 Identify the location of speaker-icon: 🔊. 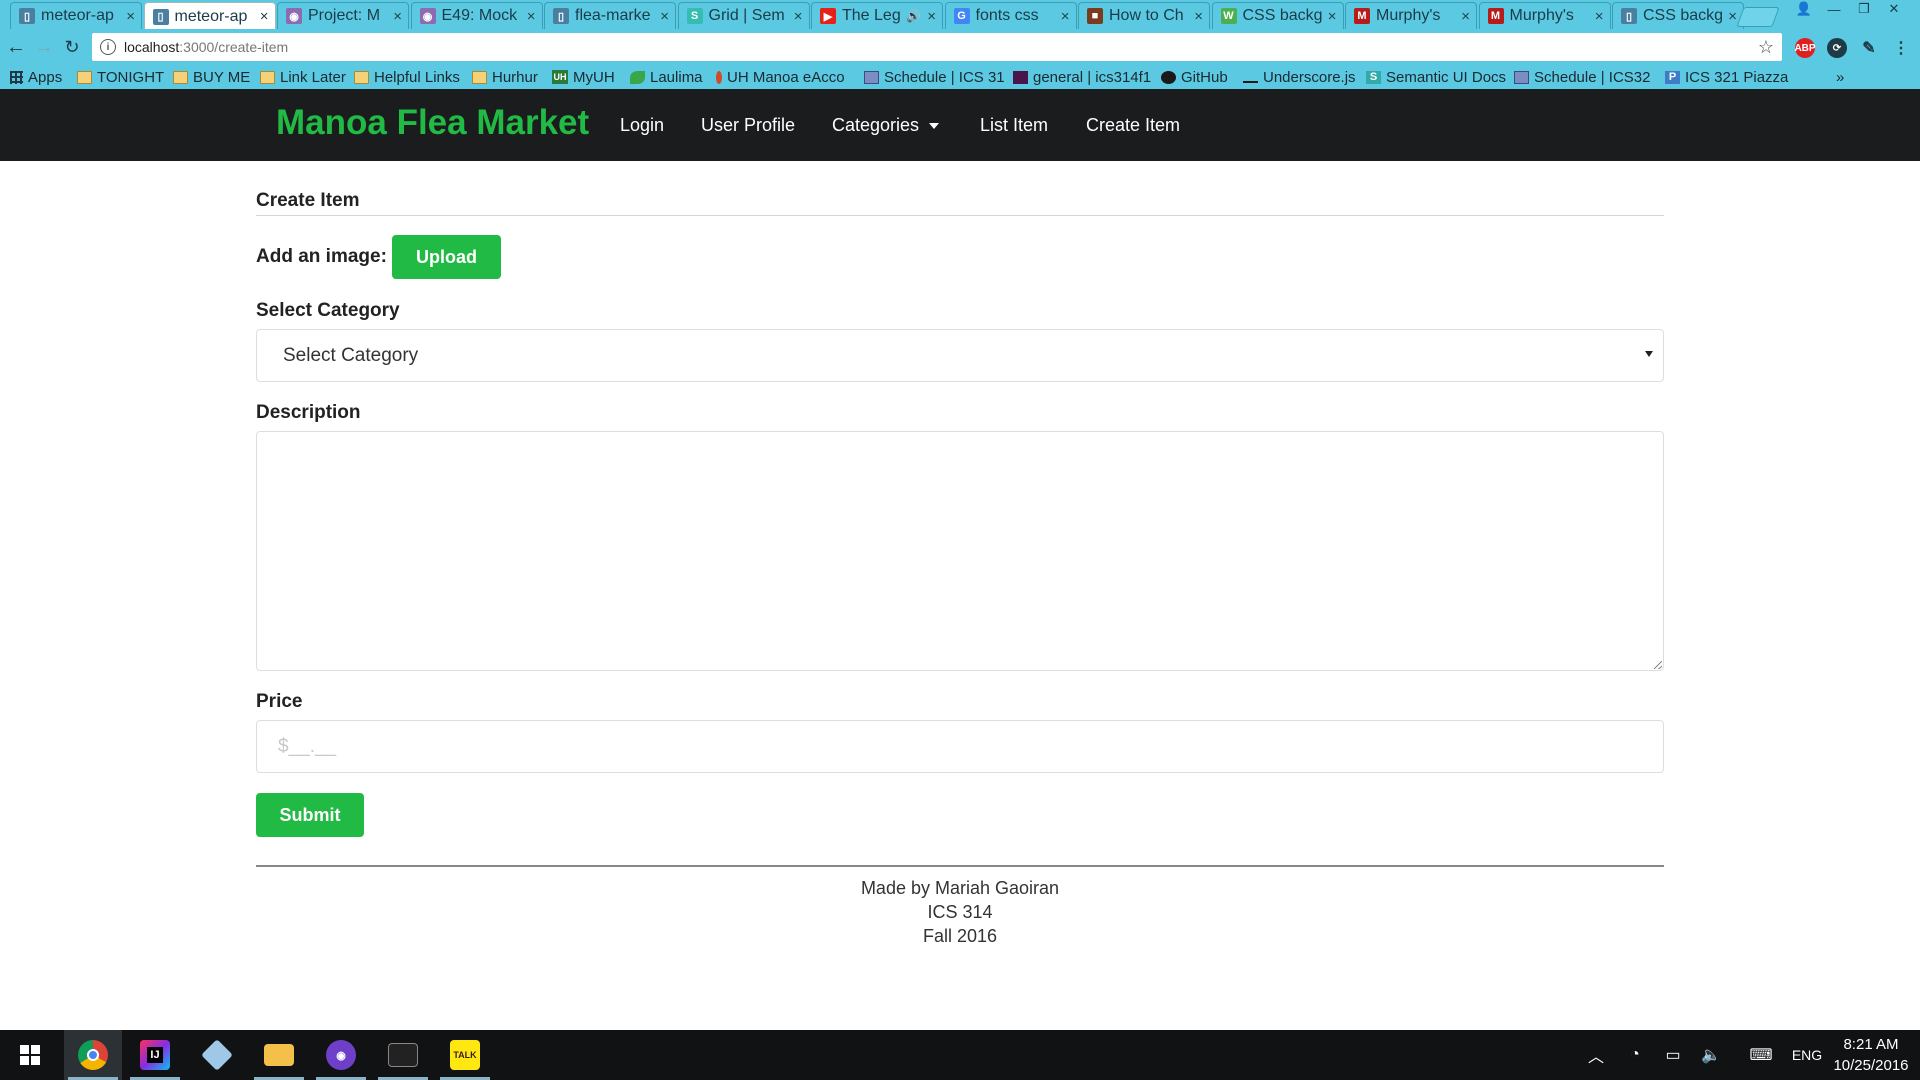
(913, 16).